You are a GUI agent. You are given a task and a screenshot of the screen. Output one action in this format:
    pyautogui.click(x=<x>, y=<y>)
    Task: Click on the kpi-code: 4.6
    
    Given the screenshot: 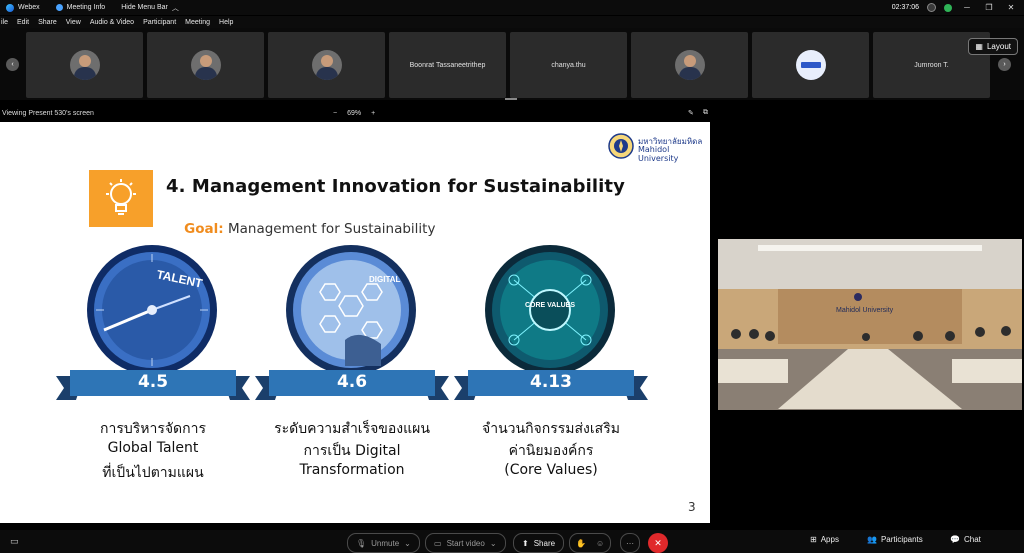 What is the action you would take?
    pyautogui.click(x=352, y=382)
    